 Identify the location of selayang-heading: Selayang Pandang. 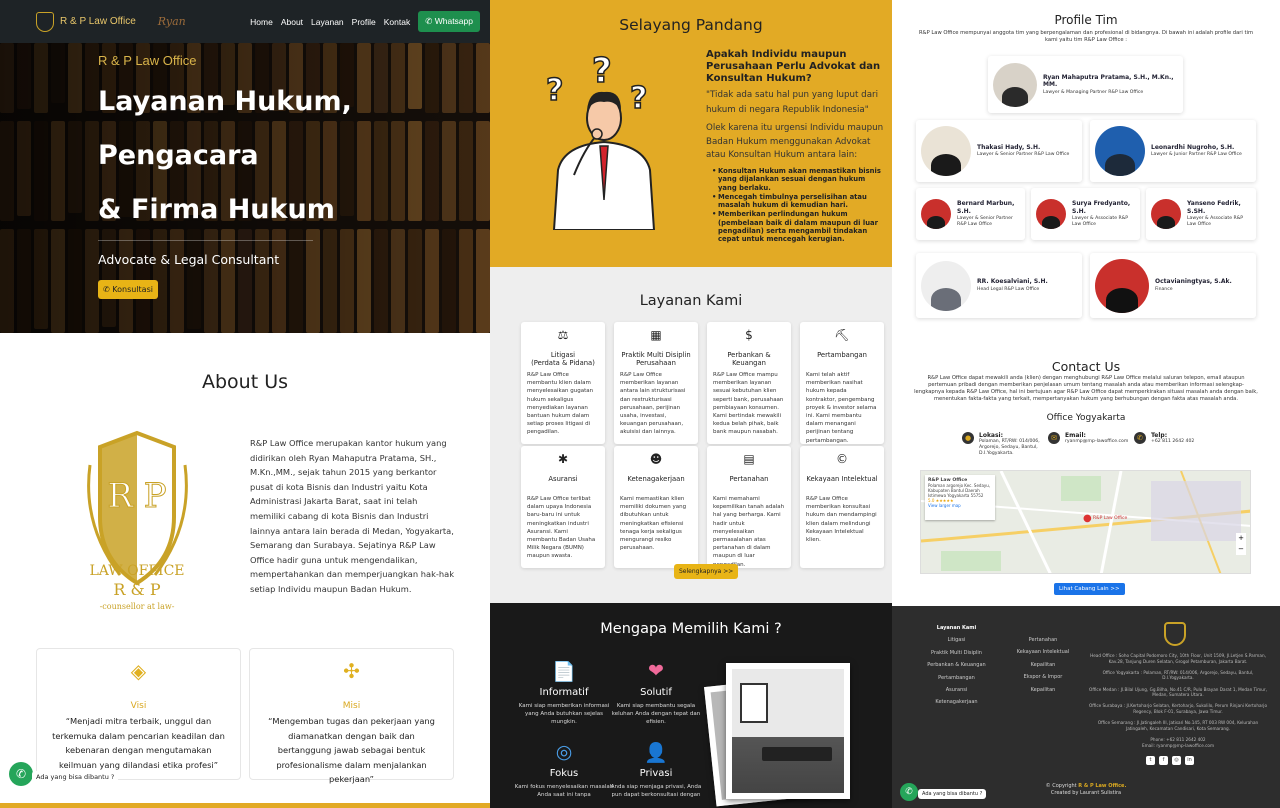
(691, 25).